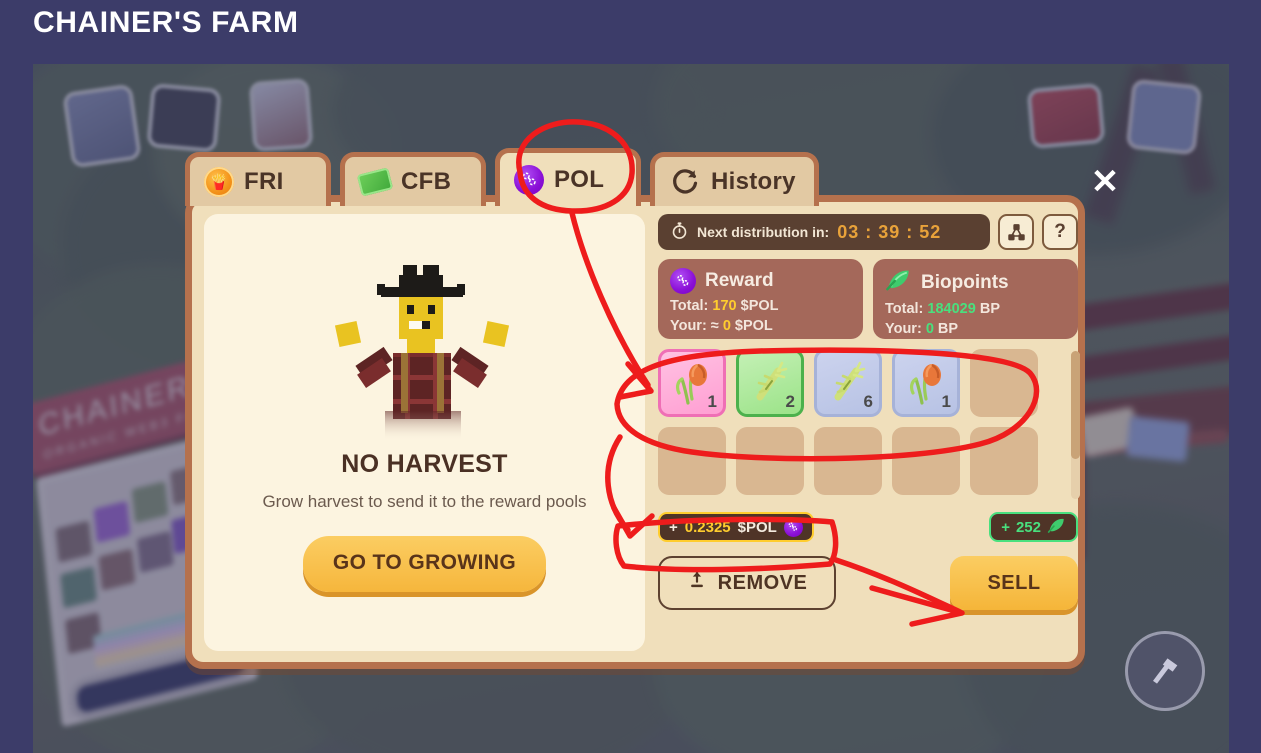 This screenshot has height=753, width=1261. Describe the element at coordinates (753, 181) in the screenshot. I see `tab-history-label: History` at that location.